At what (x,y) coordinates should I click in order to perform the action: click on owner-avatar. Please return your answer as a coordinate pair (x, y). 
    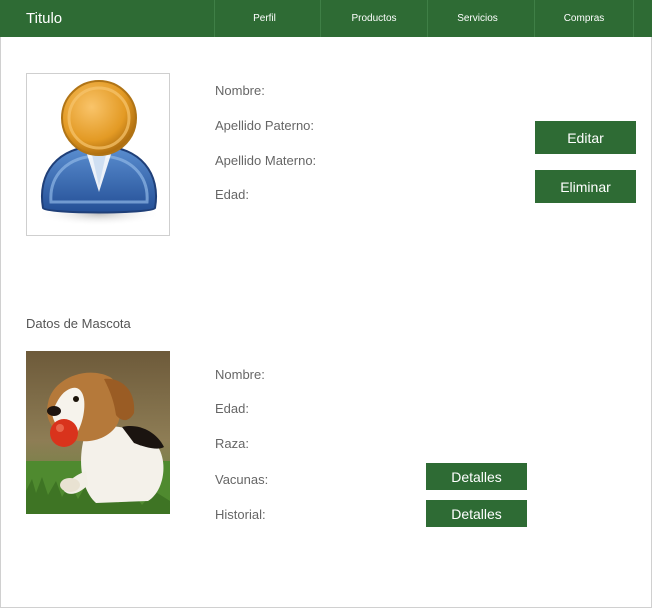
    Looking at the image, I should click on (98, 154).